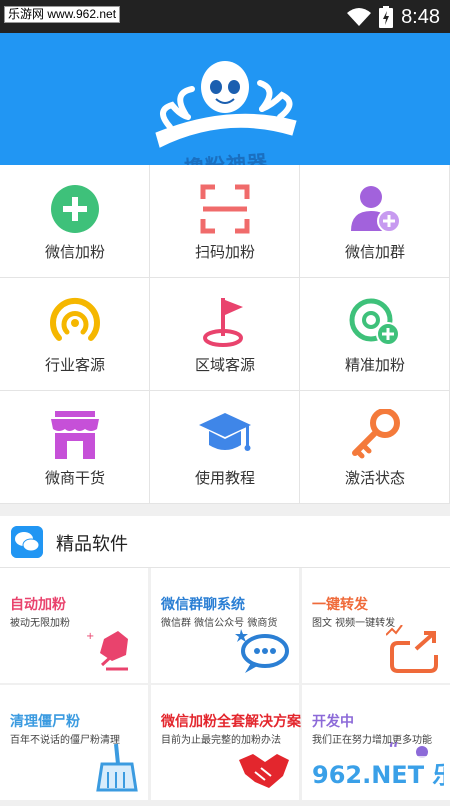 This screenshot has width=450, height=806. I want to click on grid-item-label: 区域客源, so click(224, 365).